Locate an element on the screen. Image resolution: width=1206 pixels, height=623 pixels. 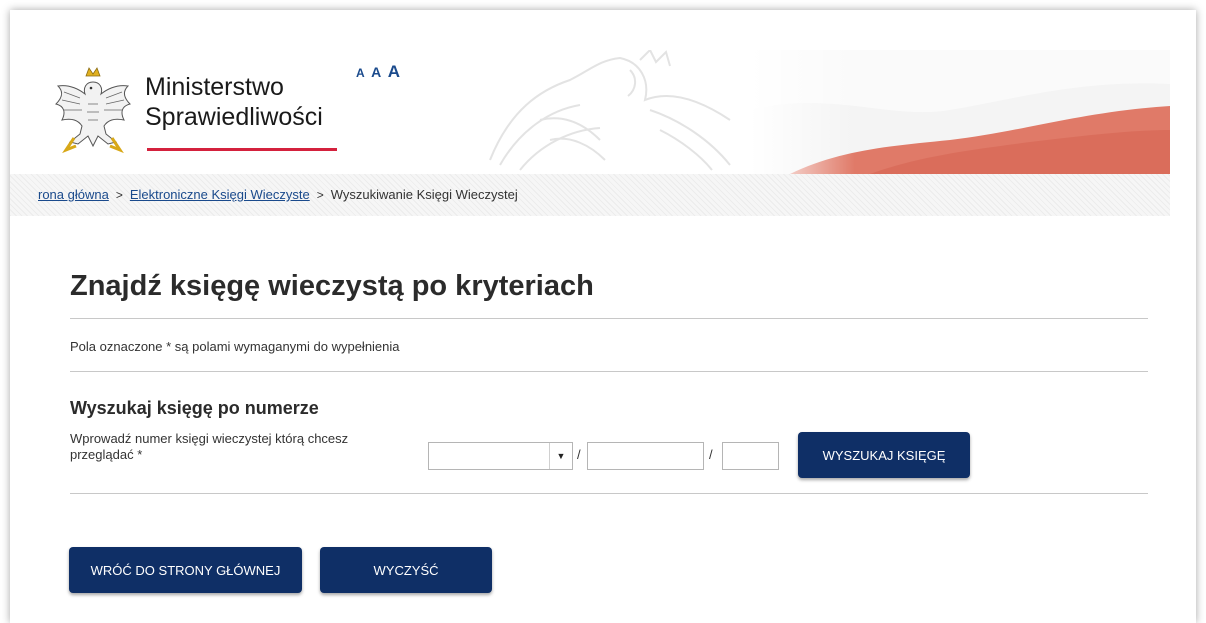
court-code-select: ▼ is located at coordinates (500, 456).